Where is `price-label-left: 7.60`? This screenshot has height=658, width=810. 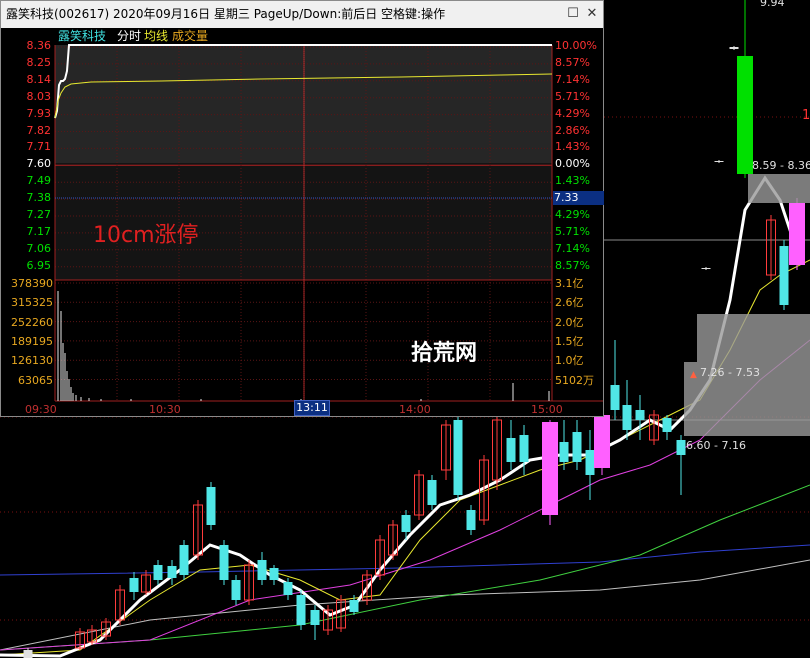 price-label-left: 7.60 is located at coordinates (39, 164).